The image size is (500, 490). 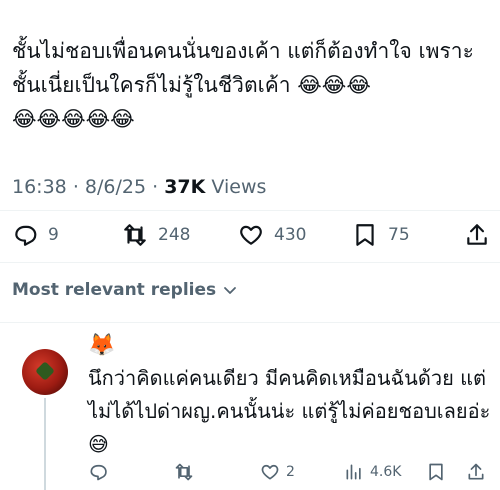 What do you see at coordinates (250, 476) in the screenshot?
I see `reply-actions: 2 4.6K` at bounding box center [250, 476].